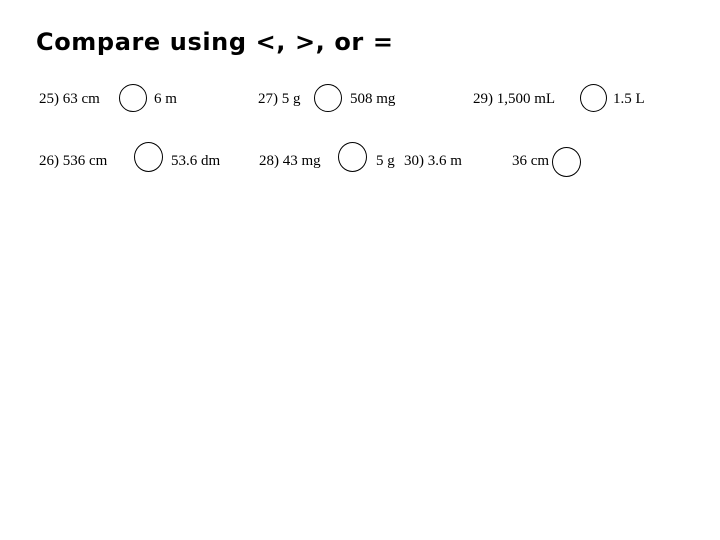 This screenshot has height=540, width=720. What do you see at coordinates (514, 99) in the screenshot?
I see `problem-29-left: 29) 1,500 mL` at bounding box center [514, 99].